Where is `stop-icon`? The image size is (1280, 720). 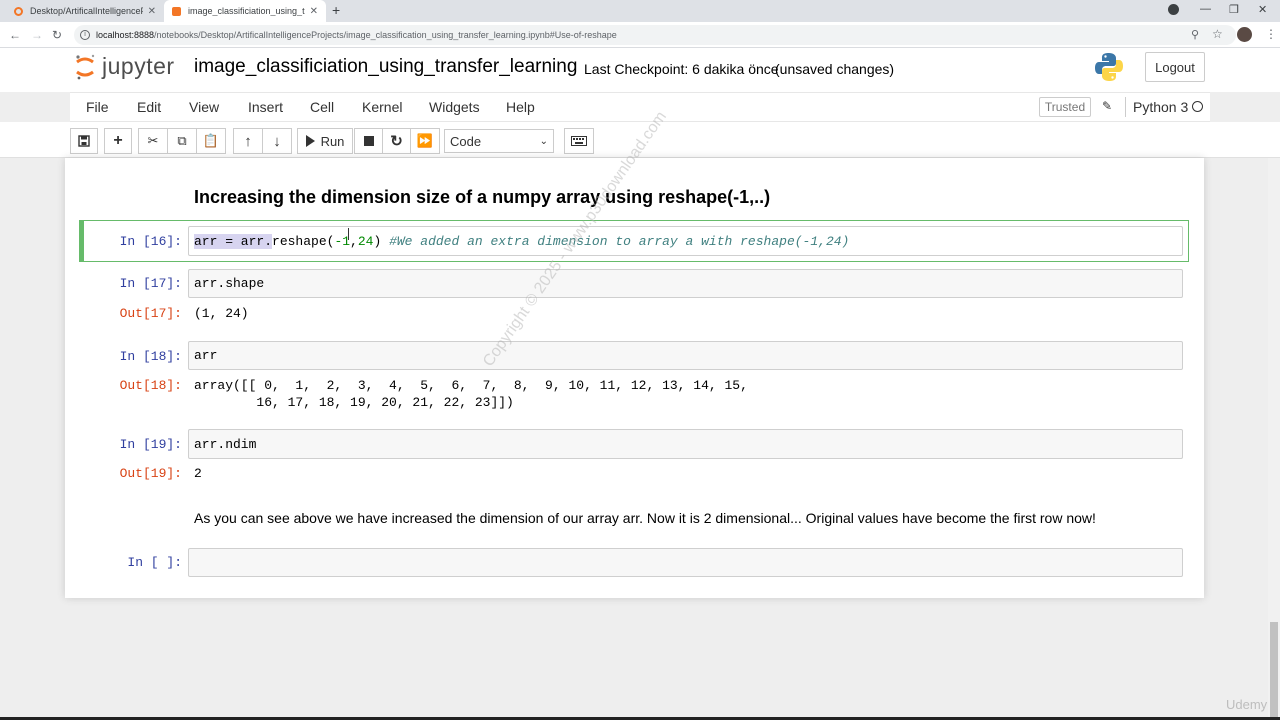
stop-icon is located at coordinates (368, 141).